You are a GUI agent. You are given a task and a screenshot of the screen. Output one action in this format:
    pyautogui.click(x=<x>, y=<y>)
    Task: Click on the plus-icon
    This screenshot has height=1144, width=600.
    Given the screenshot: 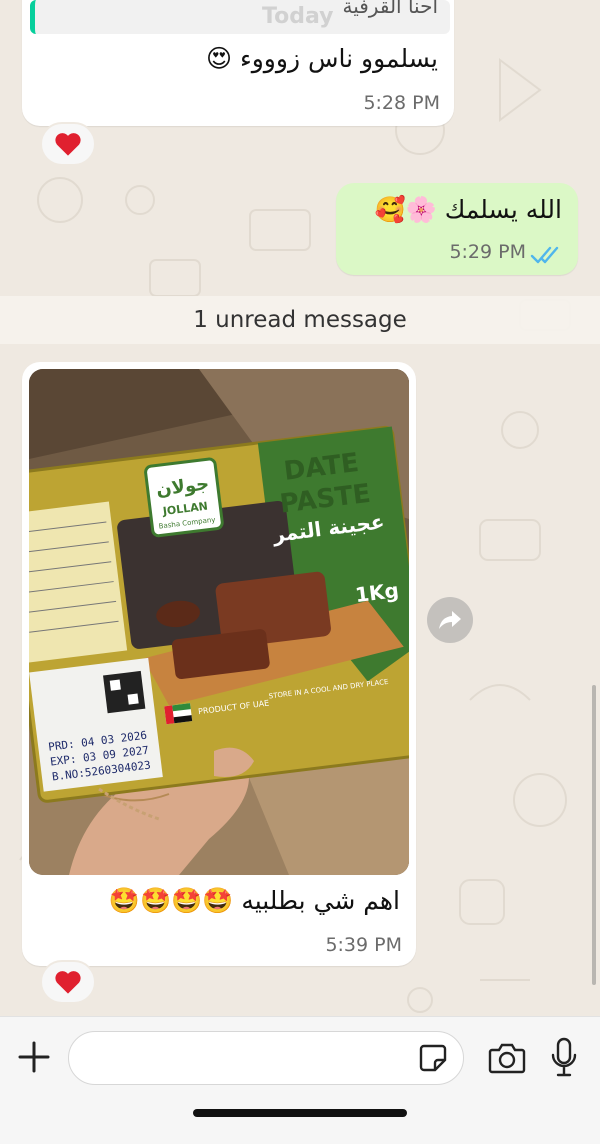 What is the action you would take?
    pyautogui.click(x=34, y=1057)
    